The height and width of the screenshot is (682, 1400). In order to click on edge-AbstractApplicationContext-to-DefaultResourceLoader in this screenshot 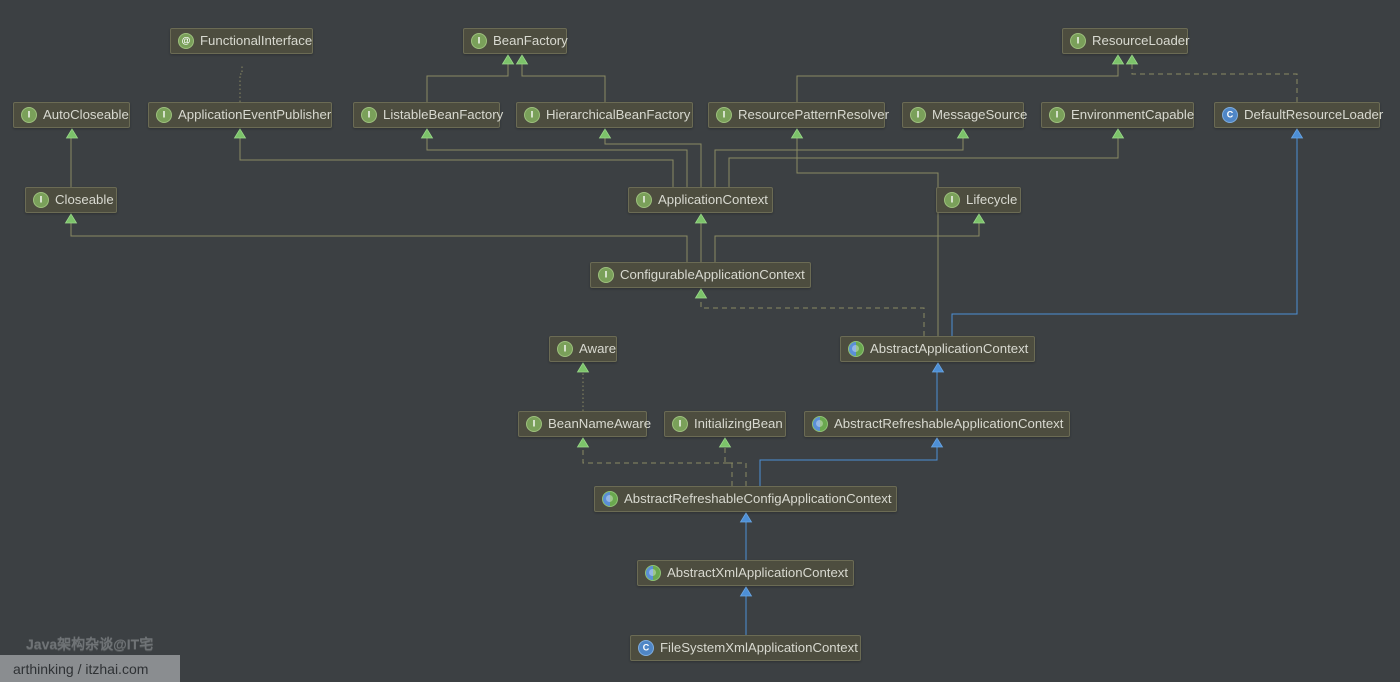, I will do `click(1124, 237)`.